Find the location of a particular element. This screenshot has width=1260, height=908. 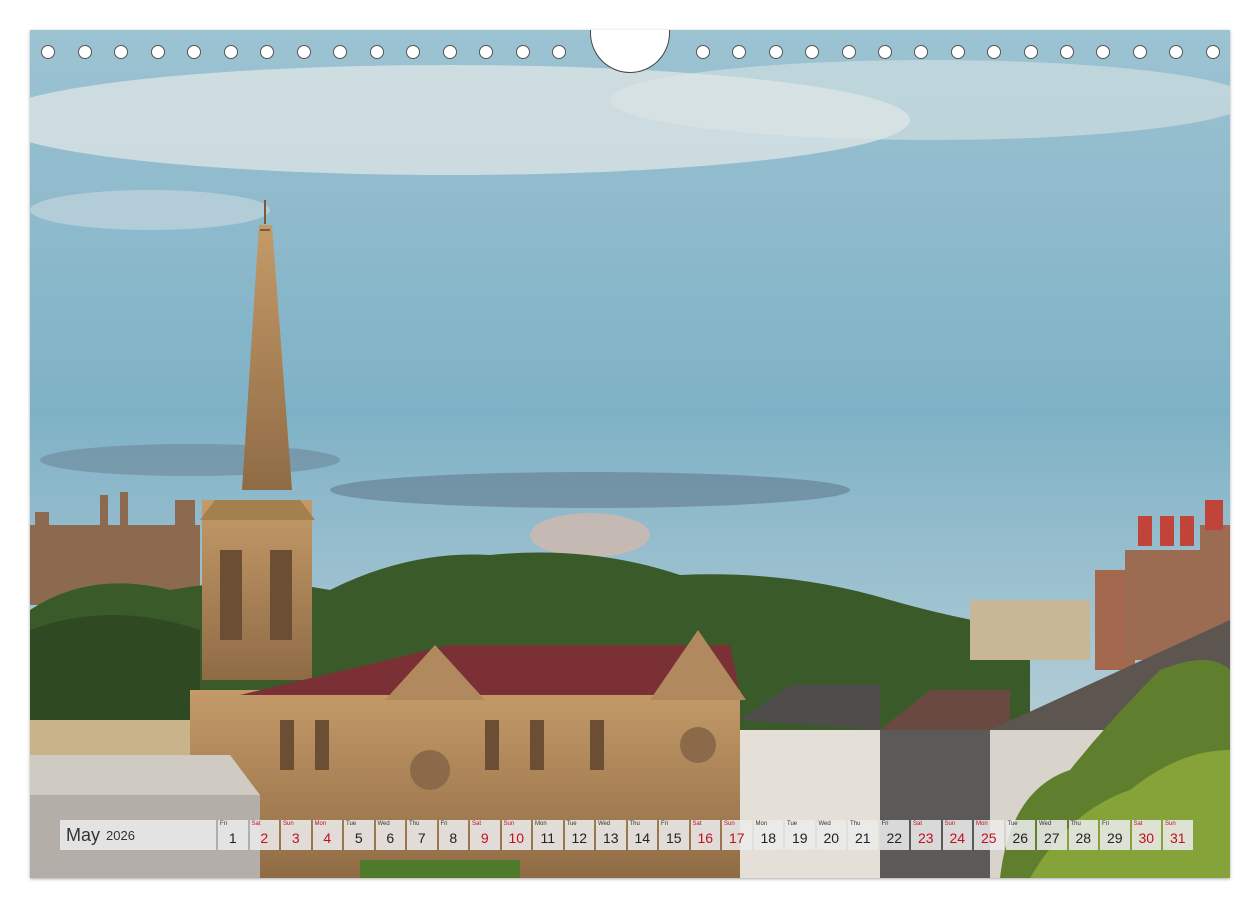

day-cell: Mon 25 is located at coordinates (989, 835).